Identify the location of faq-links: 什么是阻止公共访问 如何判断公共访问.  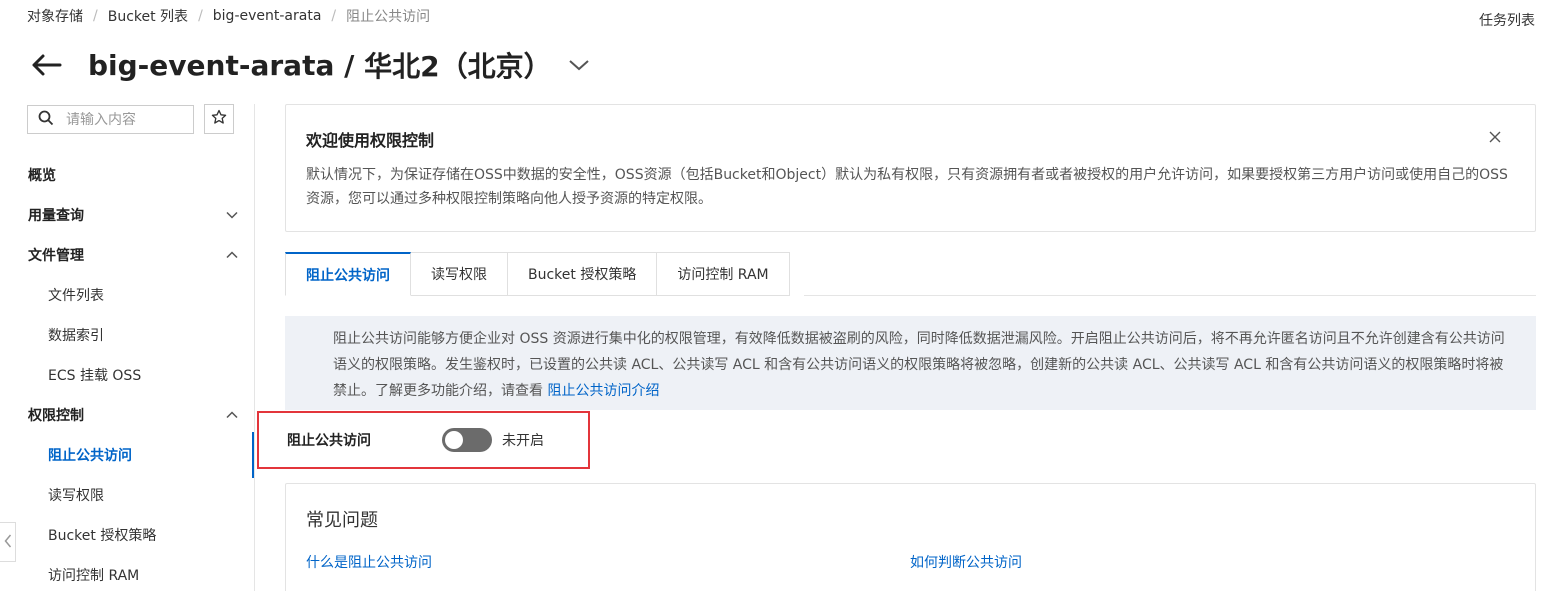
(910, 562).